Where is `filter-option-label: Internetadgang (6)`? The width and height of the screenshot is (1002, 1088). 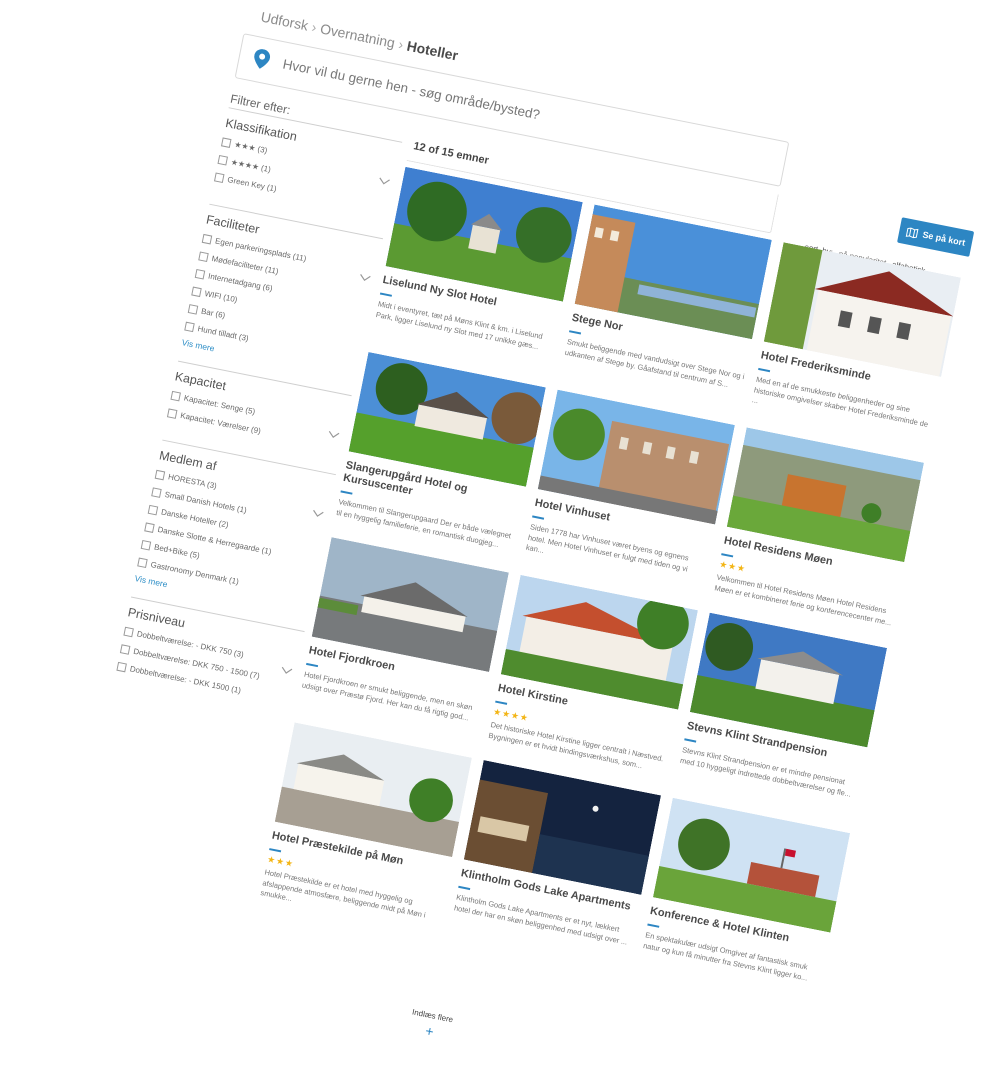 filter-option-label: Internetadgang (6) is located at coordinates (240, 282).